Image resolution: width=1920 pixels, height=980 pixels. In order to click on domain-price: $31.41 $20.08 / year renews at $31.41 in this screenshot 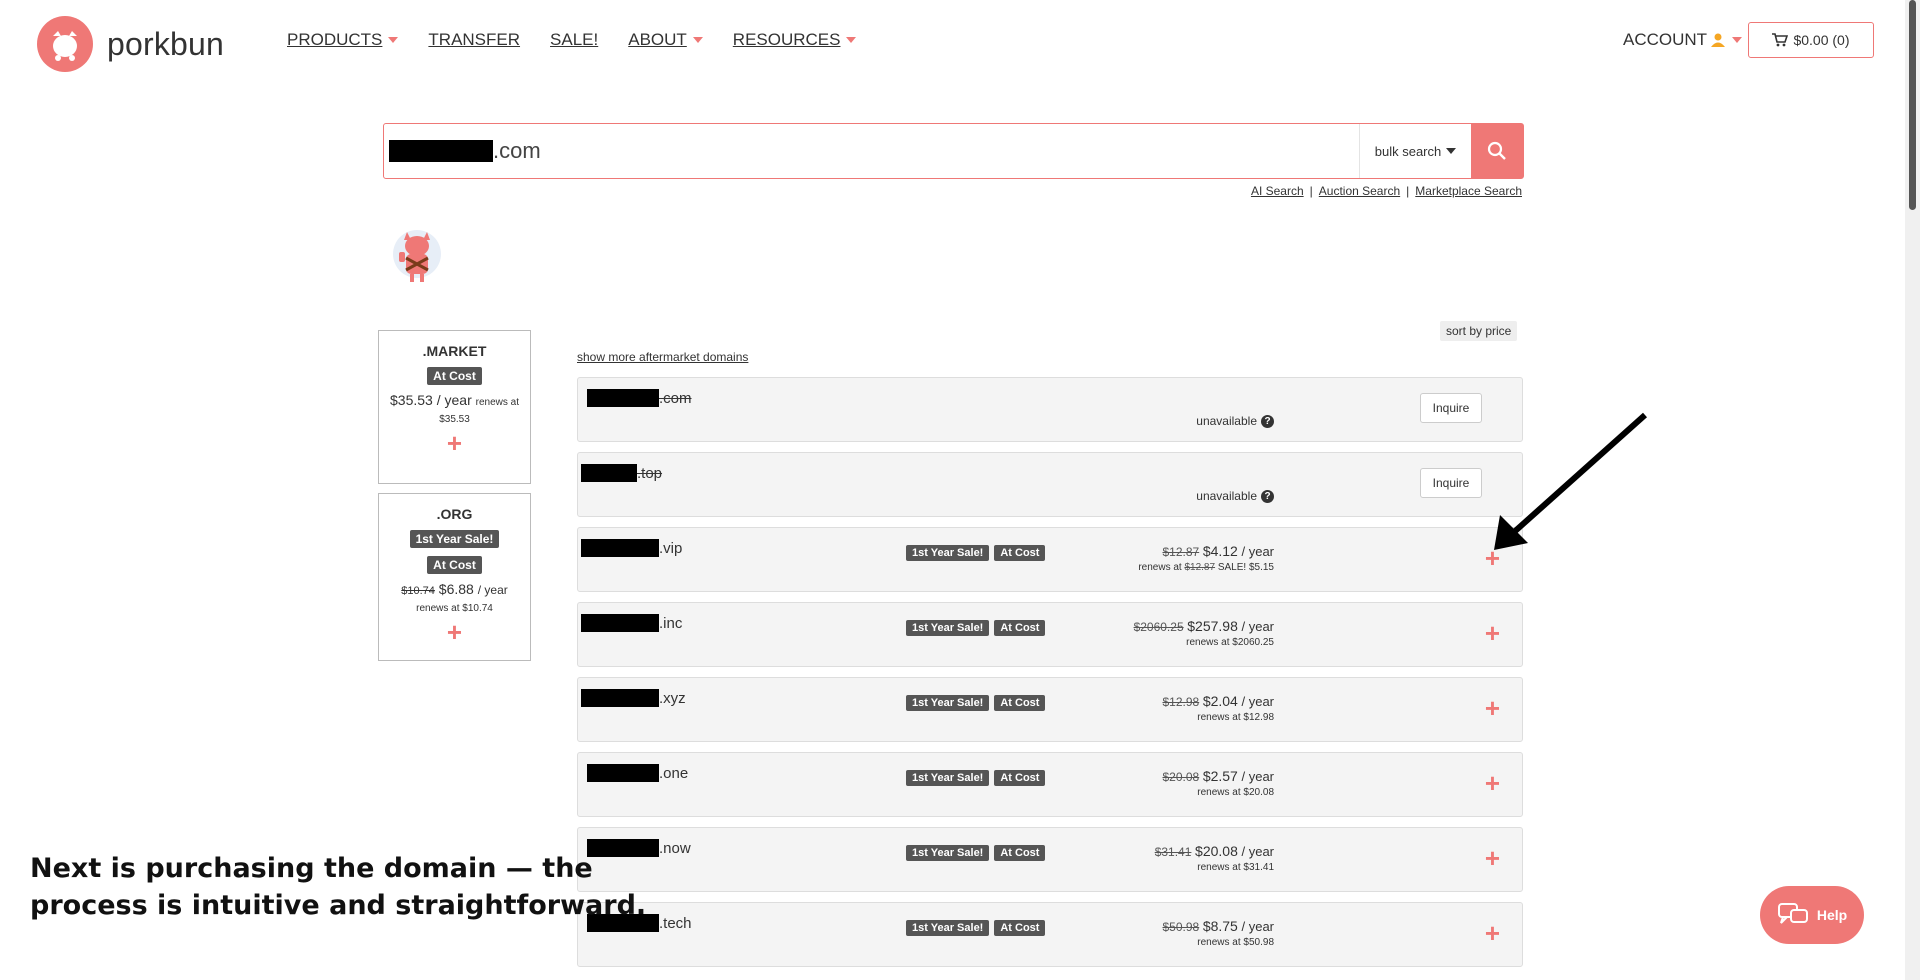, I will do `click(1214, 859)`.